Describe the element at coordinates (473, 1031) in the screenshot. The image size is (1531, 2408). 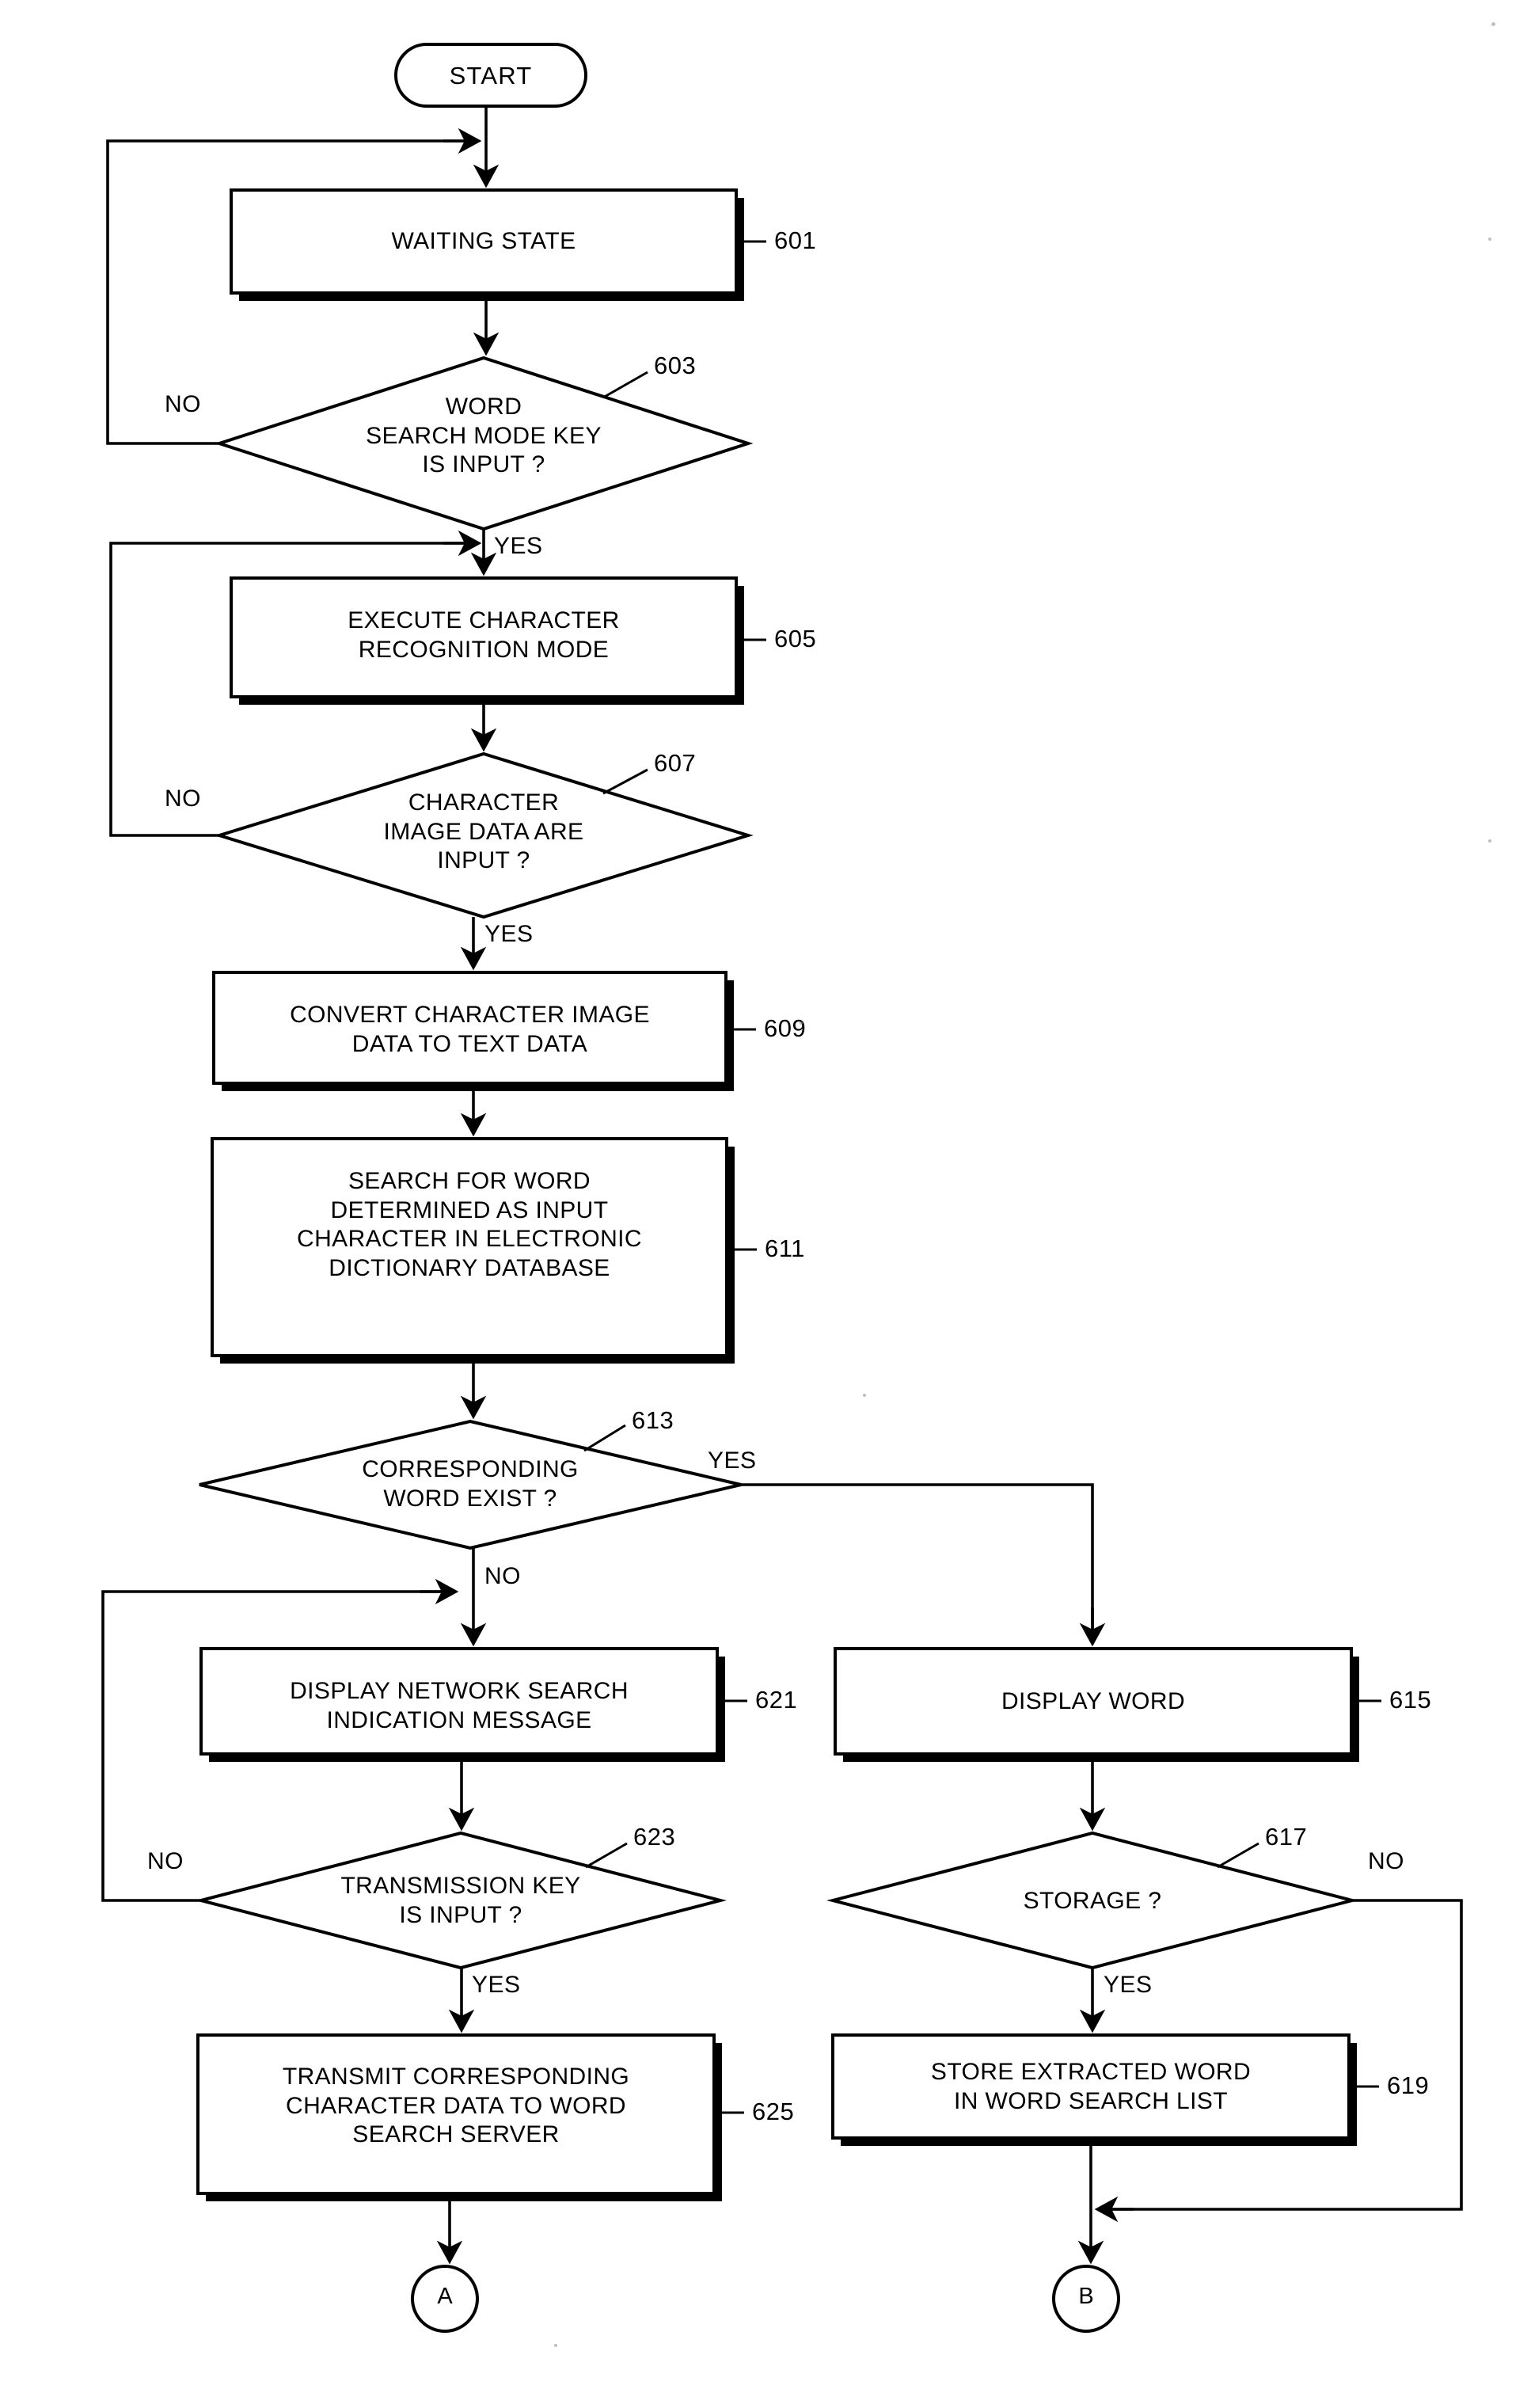
I see `node-609-shape` at that location.